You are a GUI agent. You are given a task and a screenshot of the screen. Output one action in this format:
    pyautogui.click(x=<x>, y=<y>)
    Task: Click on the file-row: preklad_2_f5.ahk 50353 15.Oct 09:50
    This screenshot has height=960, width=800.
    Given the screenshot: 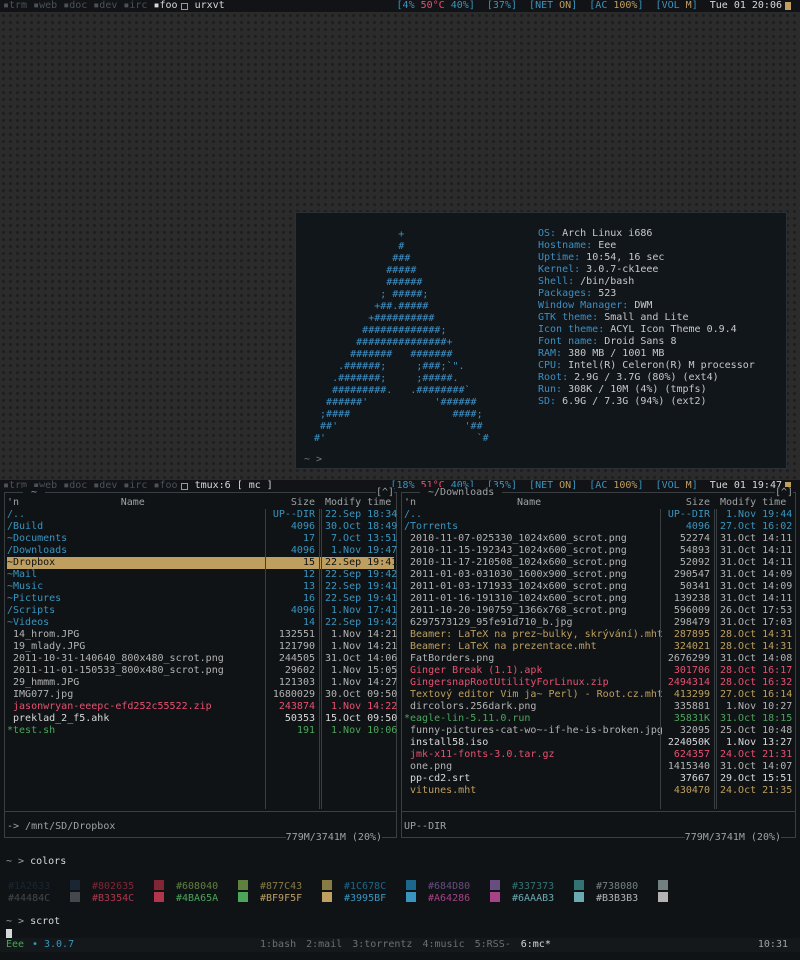 What is the action you would take?
    pyautogui.click(x=202, y=719)
    